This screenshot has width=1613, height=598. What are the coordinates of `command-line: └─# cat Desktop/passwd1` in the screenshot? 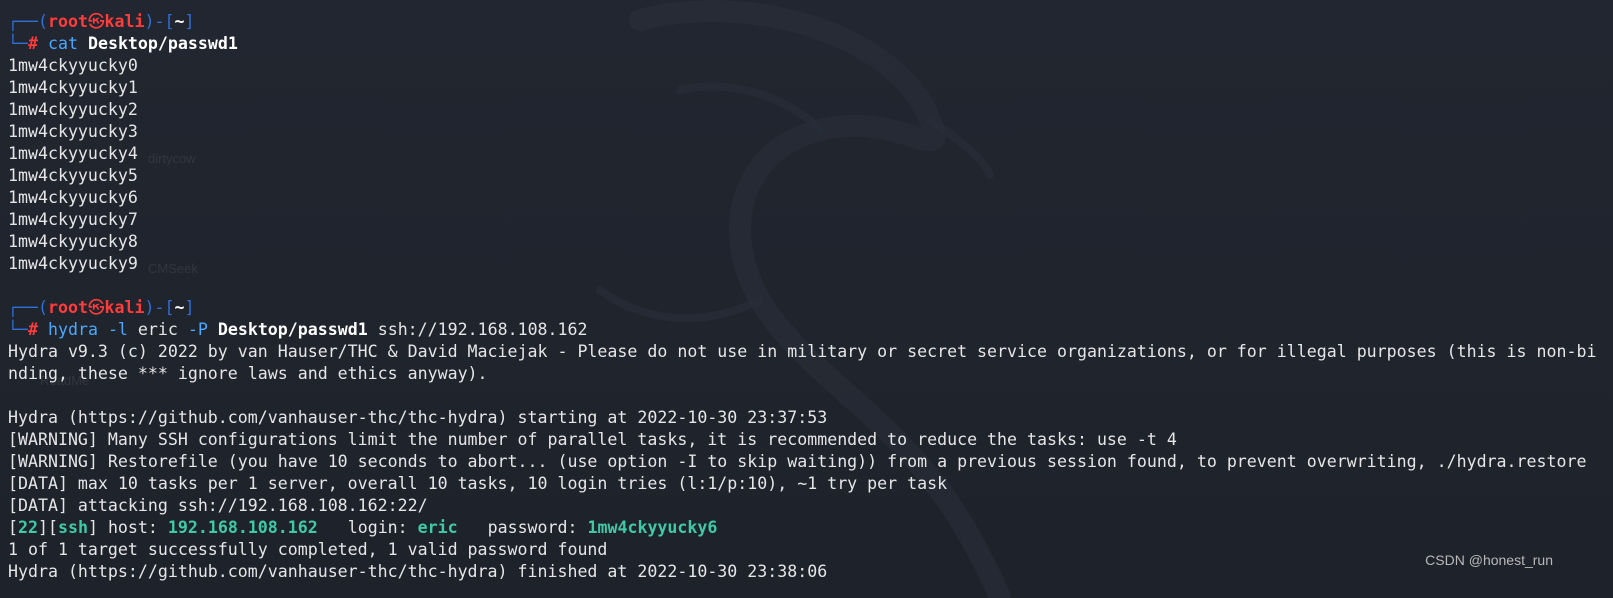 It's located at (808, 44).